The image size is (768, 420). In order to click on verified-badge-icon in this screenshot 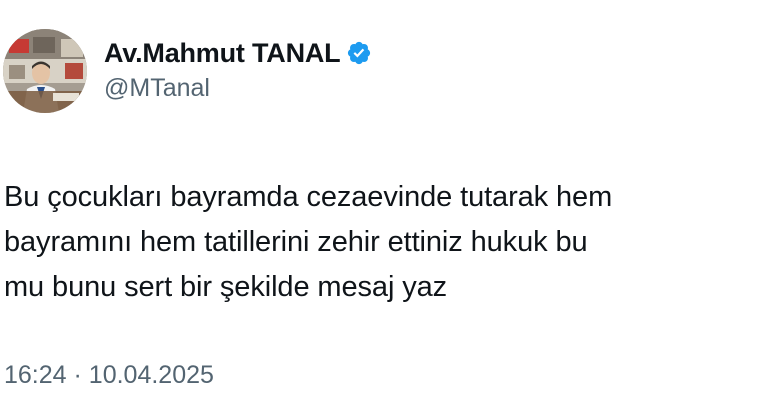, I will do `click(359, 53)`.